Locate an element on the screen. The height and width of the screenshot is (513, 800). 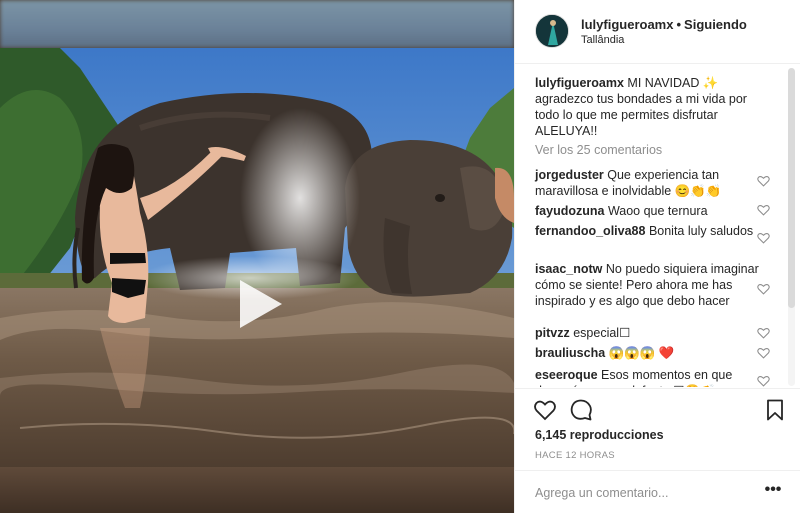
list-item: brauliuscha 😱😱😱 ❤️ is located at coordinates (648, 353).